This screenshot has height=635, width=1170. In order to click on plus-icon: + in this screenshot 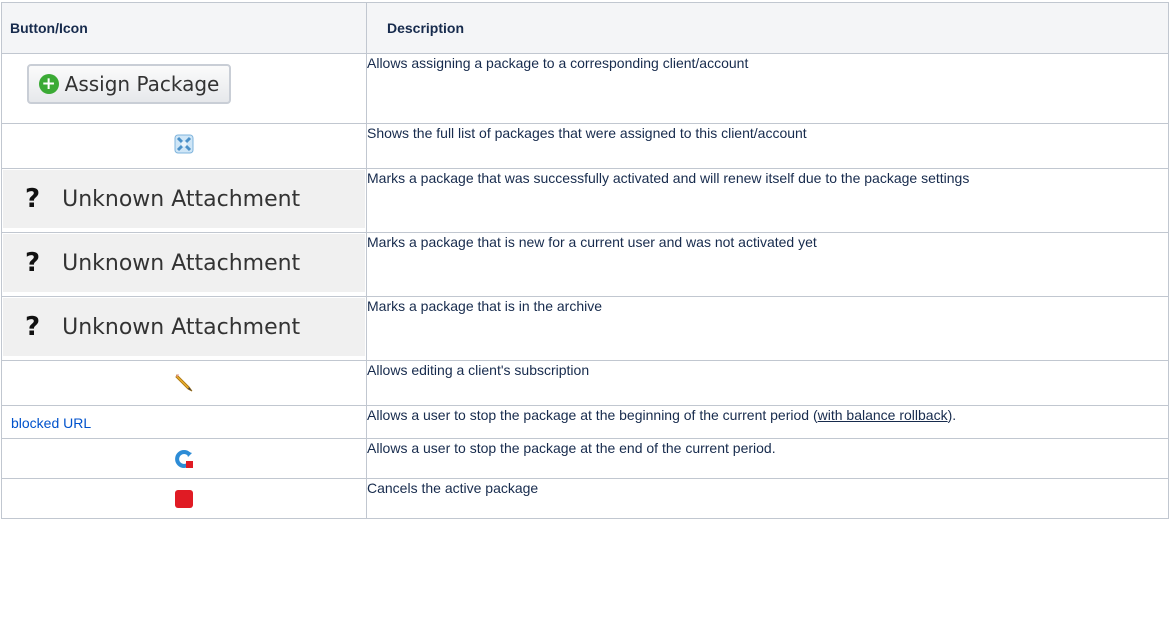, I will do `click(48, 84)`.